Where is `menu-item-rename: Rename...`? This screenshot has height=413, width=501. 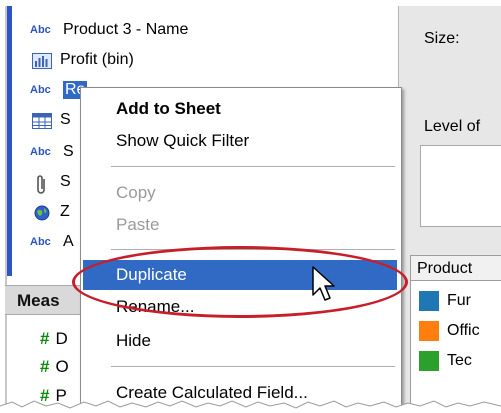
menu-item-rename: Rename... is located at coordinates (240, 307).